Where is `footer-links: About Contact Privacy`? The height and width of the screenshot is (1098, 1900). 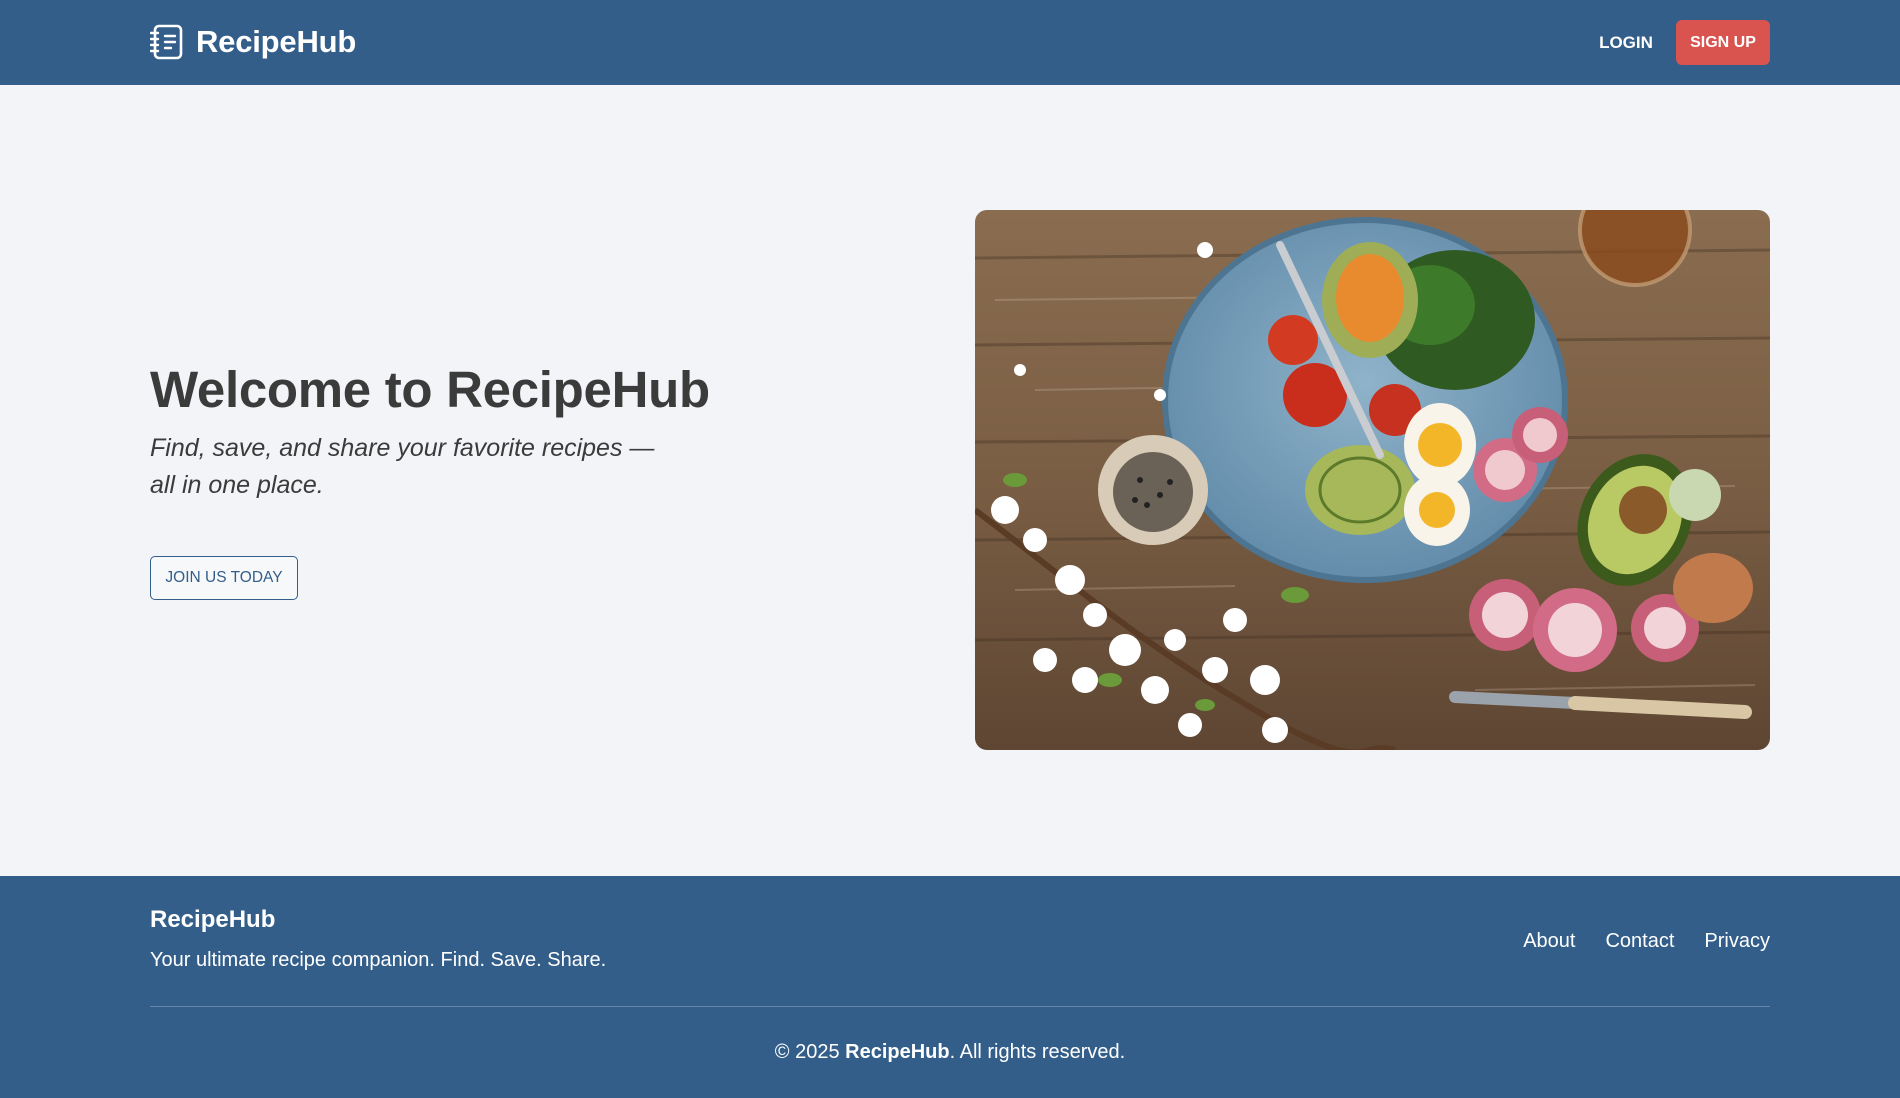 footer-links: About Contact Privacy is located at coordinates (1646, 941).